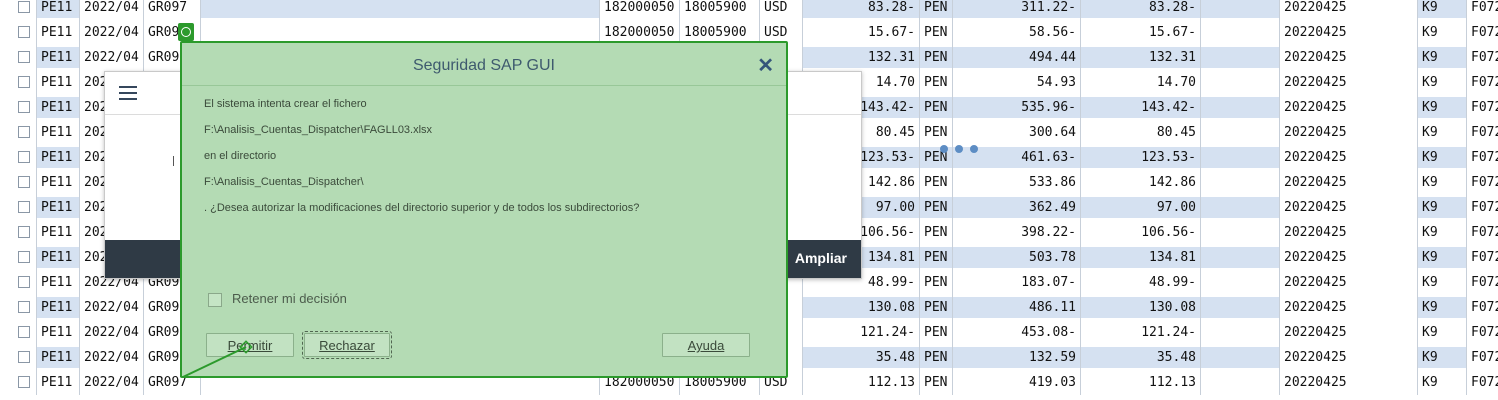 The height and width of the screenshot is (400, 1498). Describe the element at coordinates (821, 258) in the screenshot. I see `ampliar-button: Ampliar` at that location.